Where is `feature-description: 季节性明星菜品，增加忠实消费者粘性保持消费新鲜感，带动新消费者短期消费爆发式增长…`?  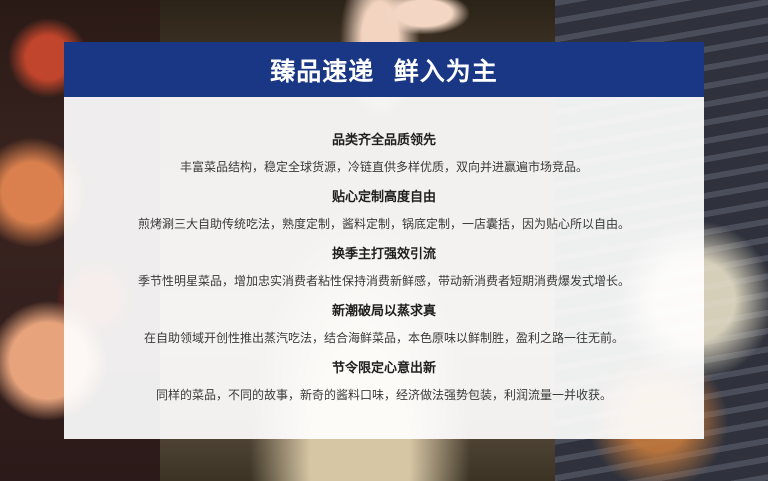
feature-description: 季节性明星菜品，增加忠实消费者粘性保持消费新鲜感，带动新消费者短期消费爆发式增长… is located at coordinates (383, 281).